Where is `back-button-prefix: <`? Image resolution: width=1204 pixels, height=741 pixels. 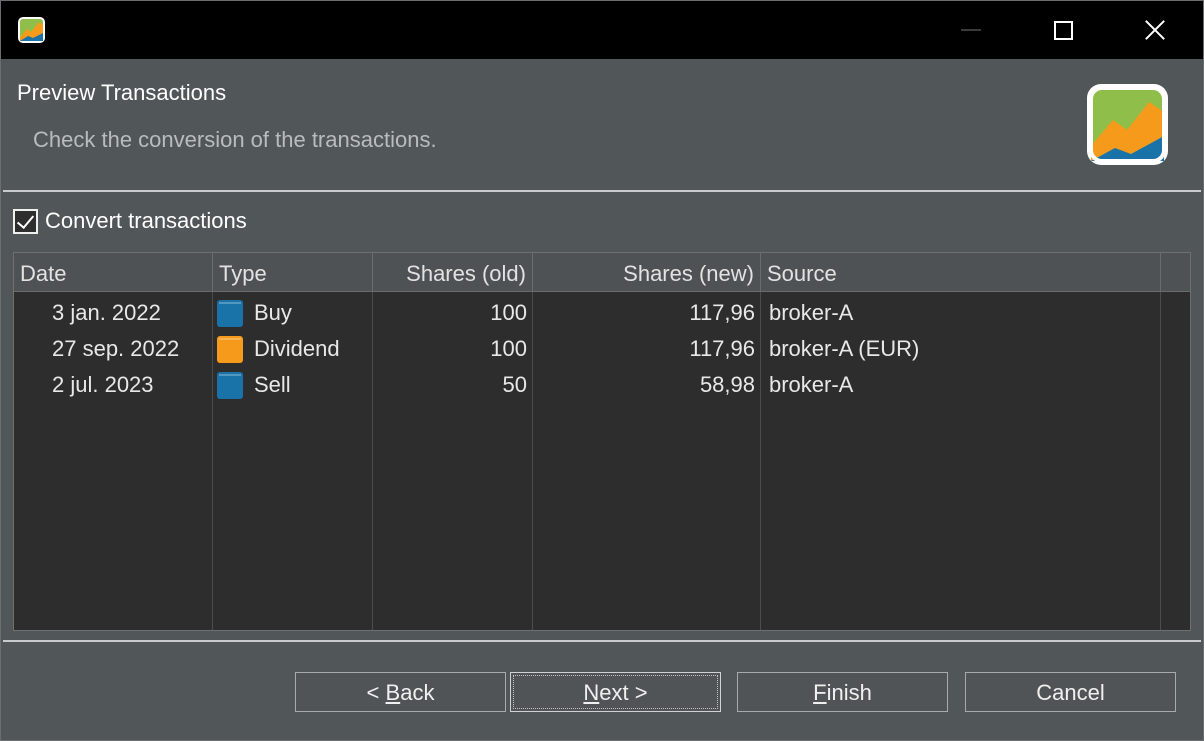 back-button-prefix: < is located at coordinates (376, 692).